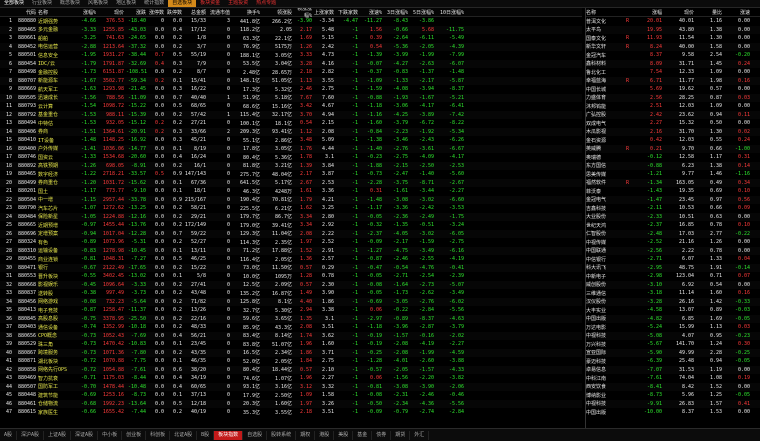 The height and width of the screenshot is (441, 760). Describe the element at coordinates (306, 435) in the screenshot. I see `bottom-tab-12: 期权` at that location.